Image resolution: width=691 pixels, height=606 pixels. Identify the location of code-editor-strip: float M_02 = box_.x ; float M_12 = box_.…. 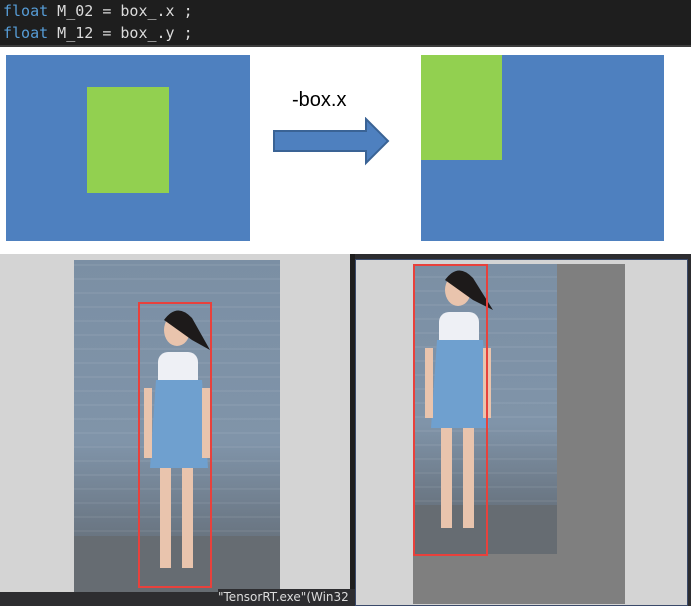
(345, 23).